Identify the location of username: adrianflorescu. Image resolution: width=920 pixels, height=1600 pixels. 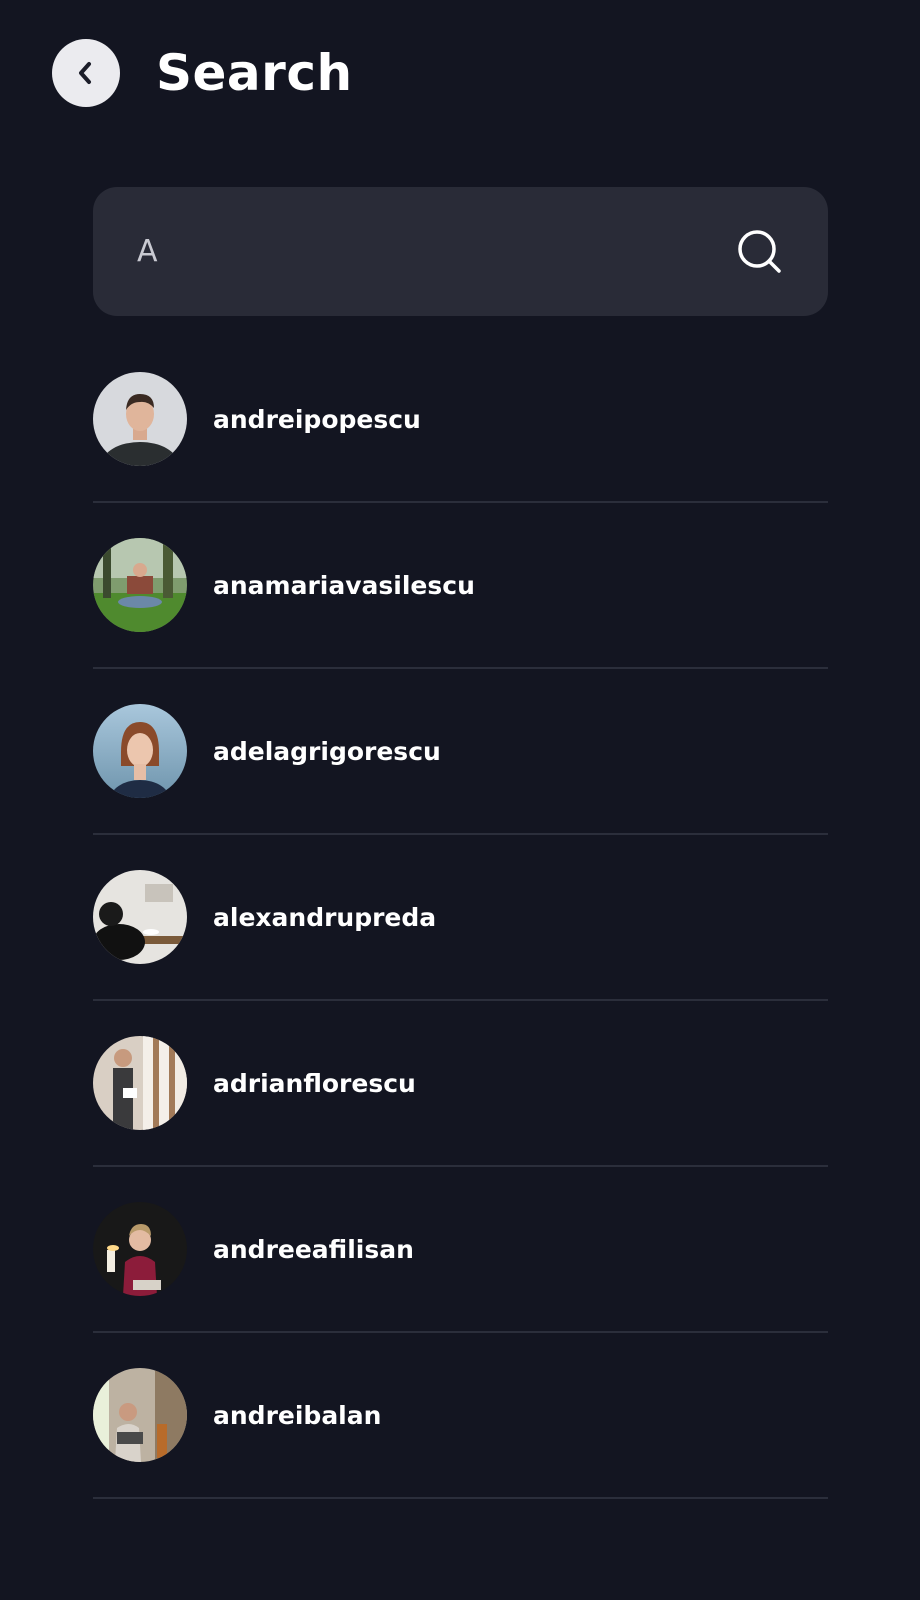
(314, 1083).